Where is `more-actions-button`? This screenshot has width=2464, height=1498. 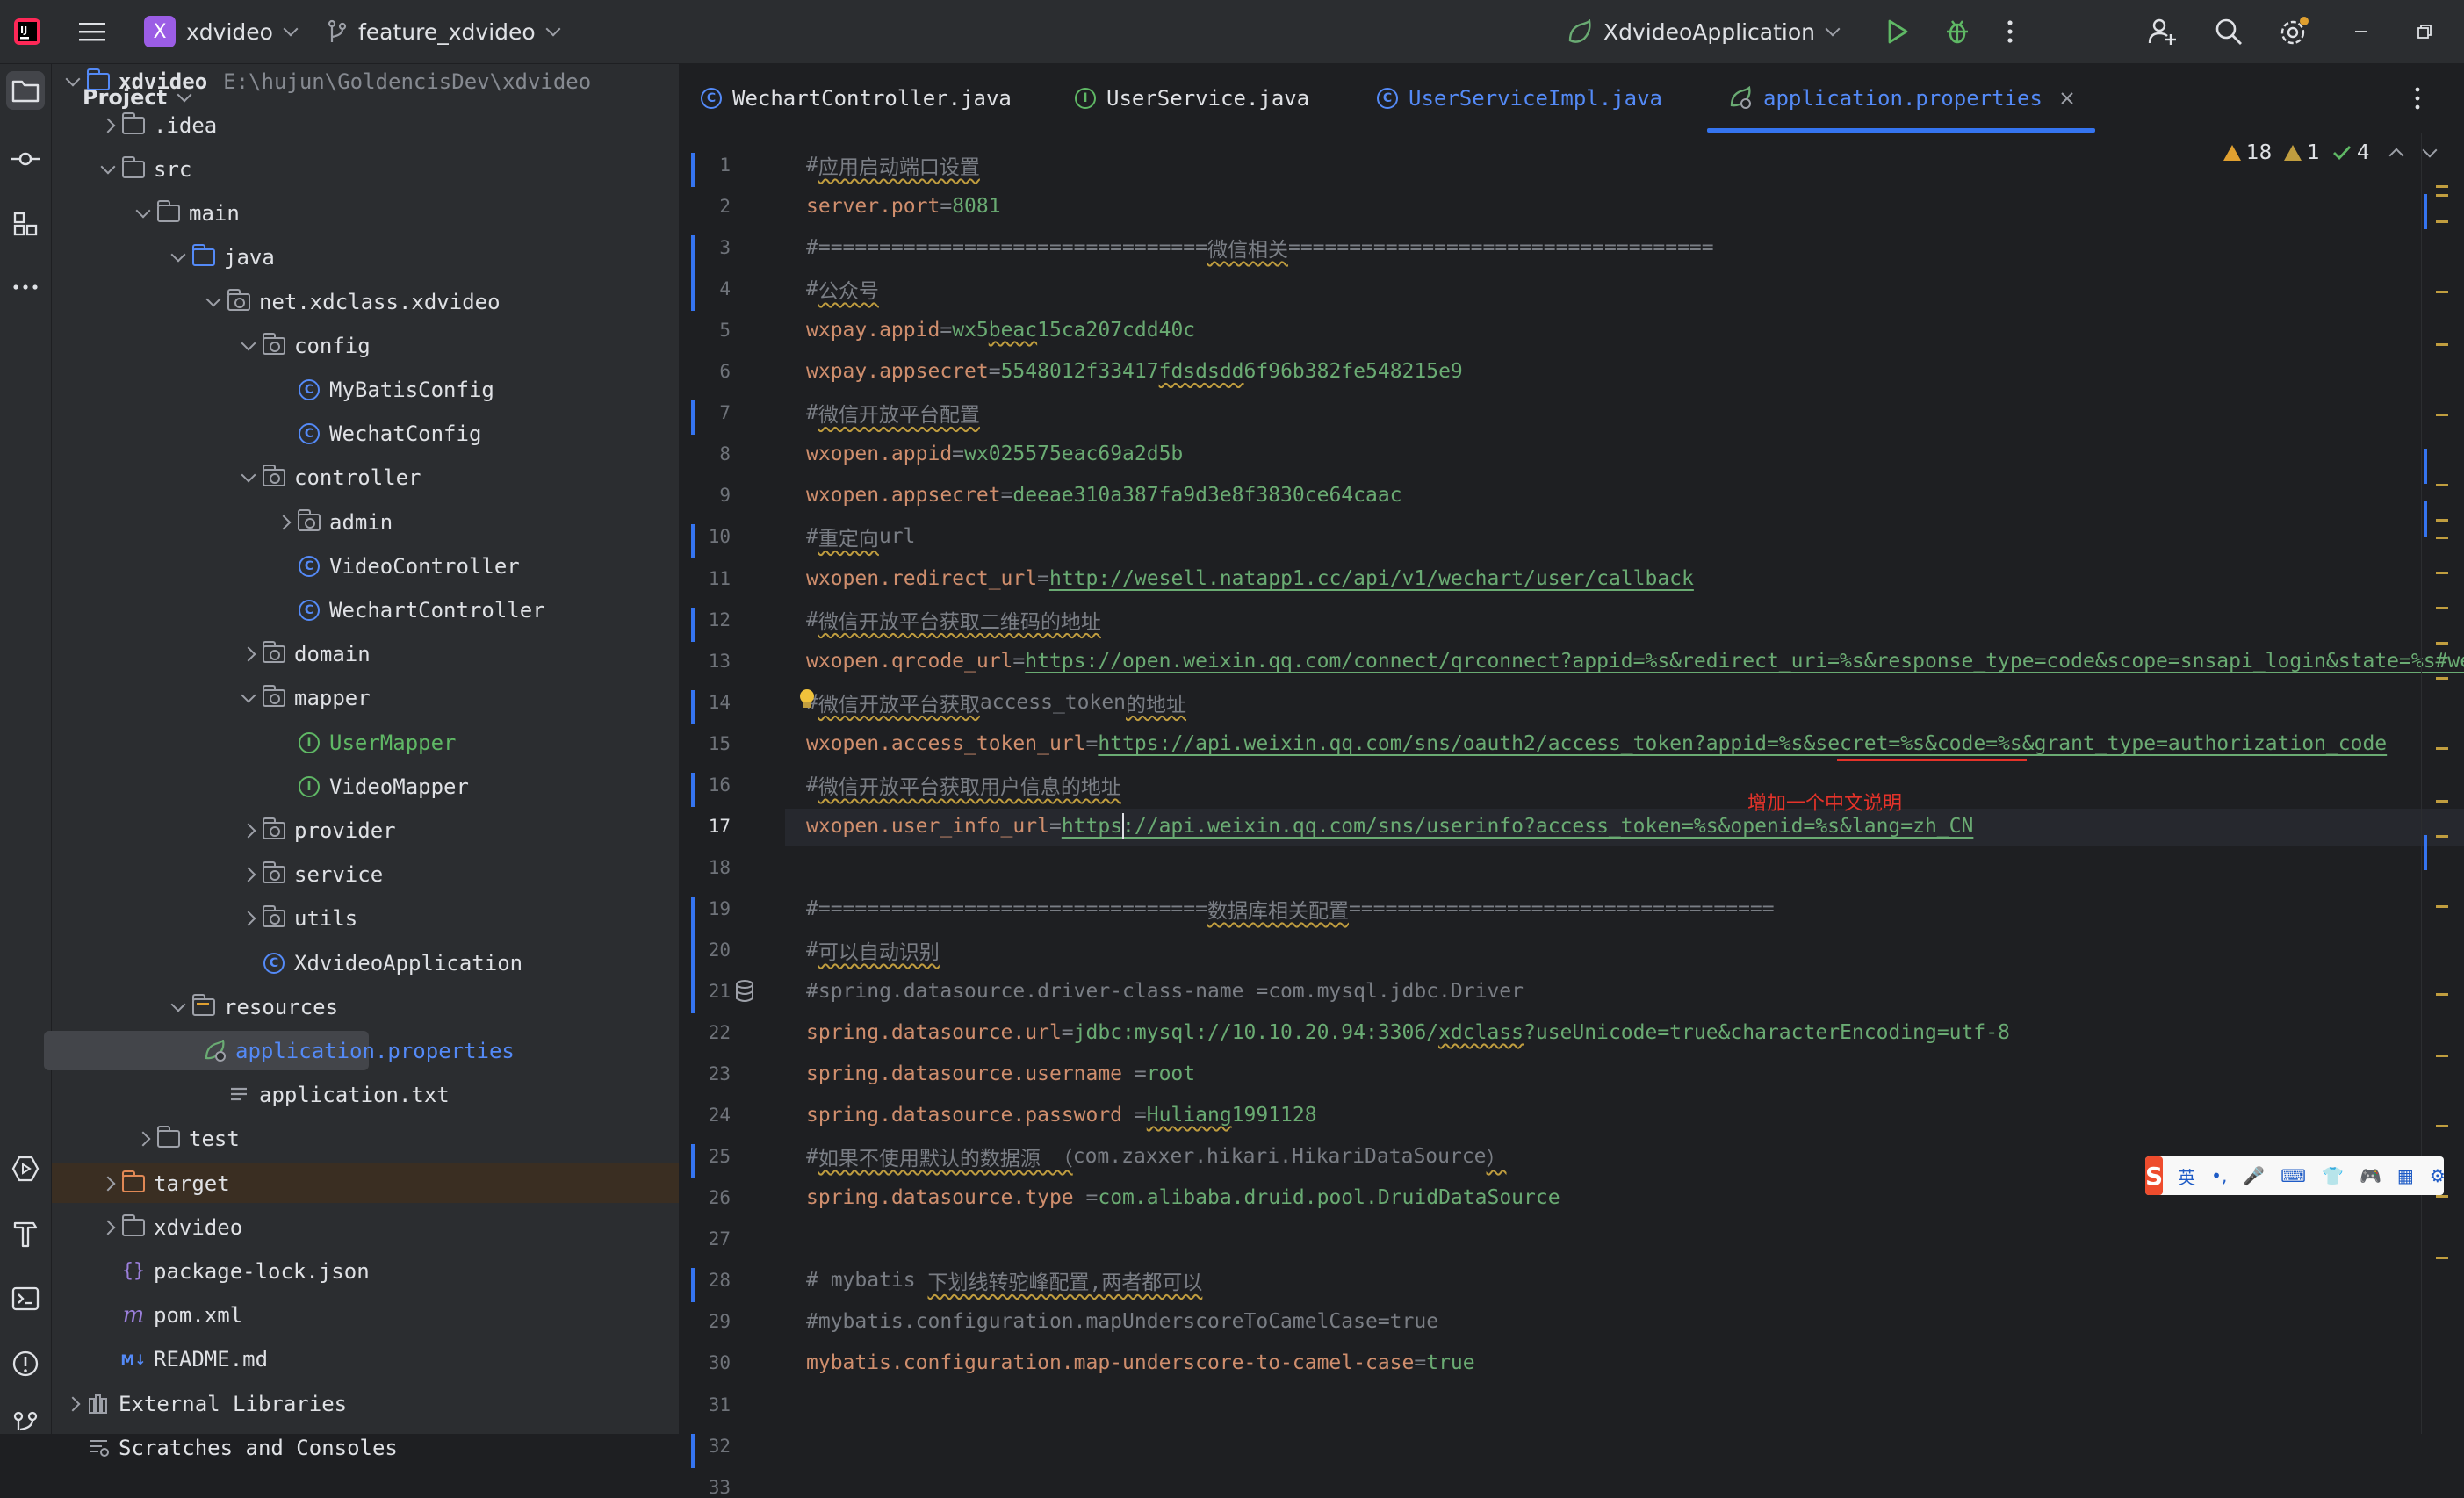 more-actions-button is located at coordinates (2010, 32).